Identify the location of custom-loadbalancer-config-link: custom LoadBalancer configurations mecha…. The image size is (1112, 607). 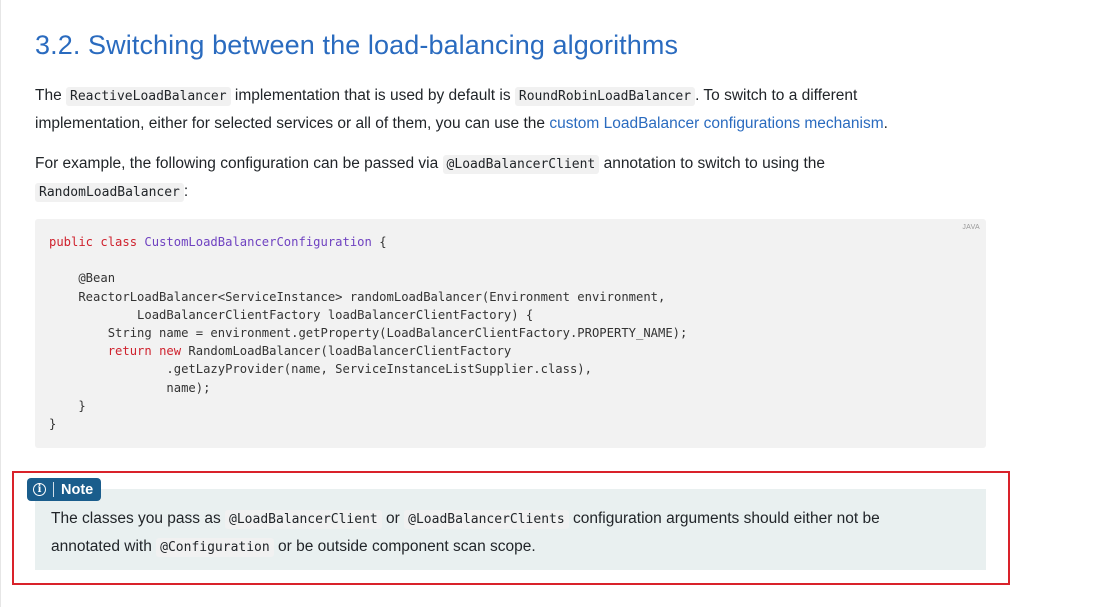
(716, 123).